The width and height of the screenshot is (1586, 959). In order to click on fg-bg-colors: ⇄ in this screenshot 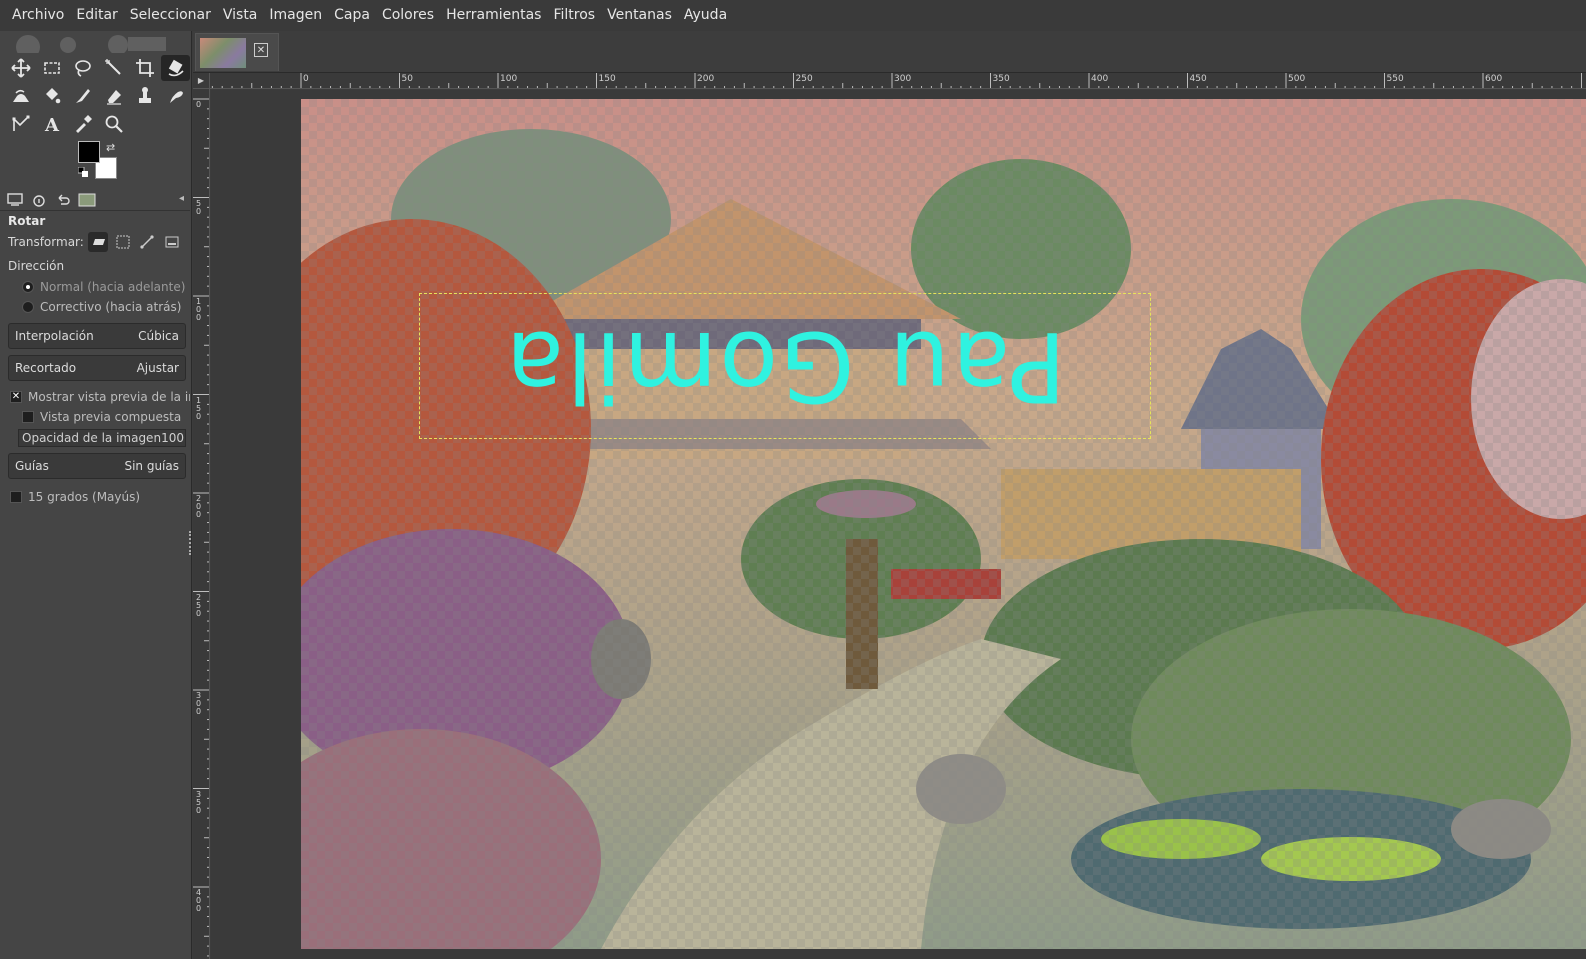, I will do `click(100, 163)`.